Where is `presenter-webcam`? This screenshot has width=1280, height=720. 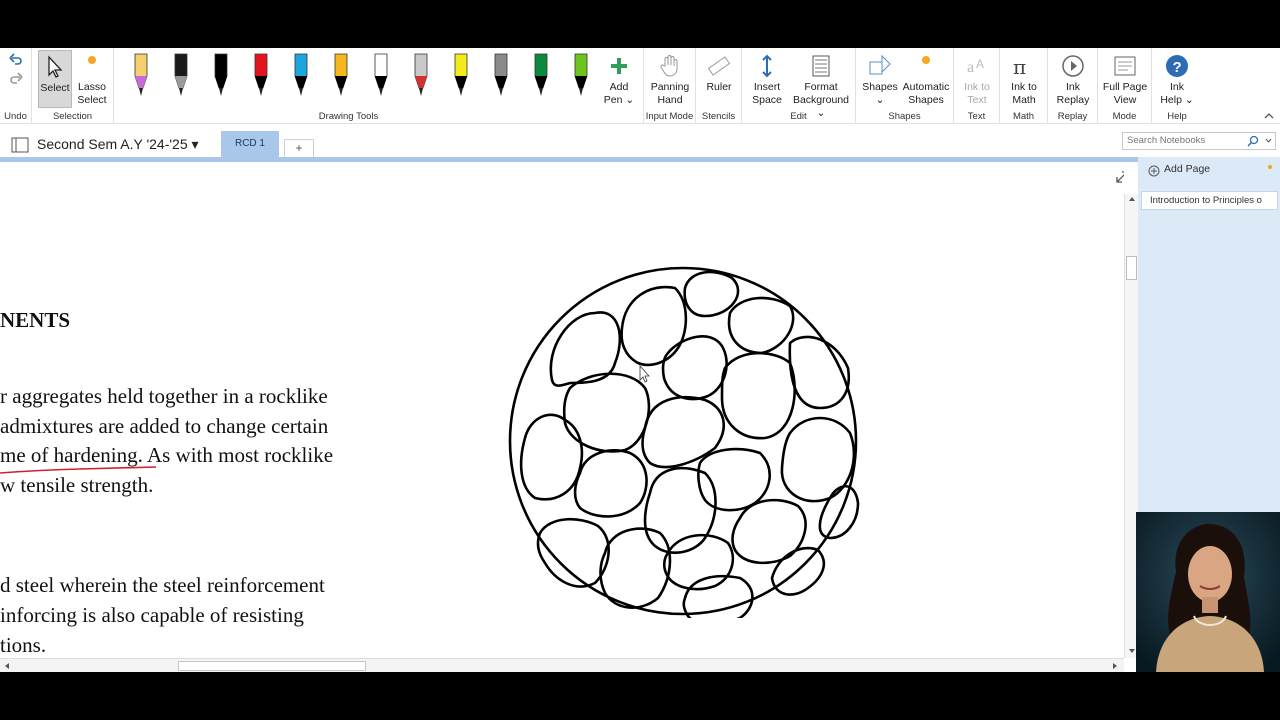 presenter-webcam is located at coordinates (1208, 592).